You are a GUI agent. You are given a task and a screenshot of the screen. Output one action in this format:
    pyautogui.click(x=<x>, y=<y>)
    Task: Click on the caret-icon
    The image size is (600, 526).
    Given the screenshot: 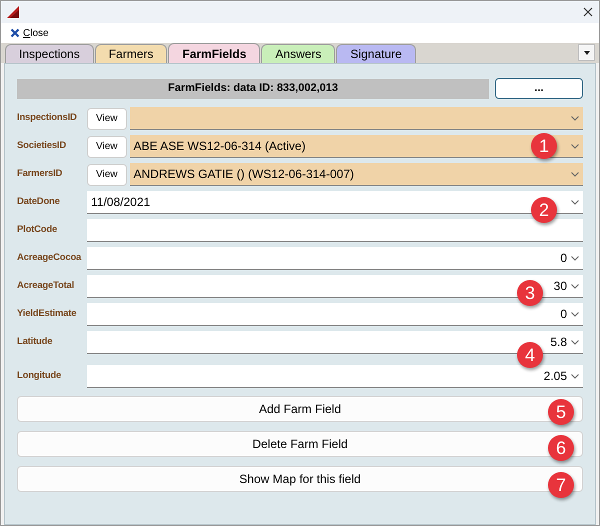 What is the action you would take?
    pyautogui.click(x=587, y=52)
    